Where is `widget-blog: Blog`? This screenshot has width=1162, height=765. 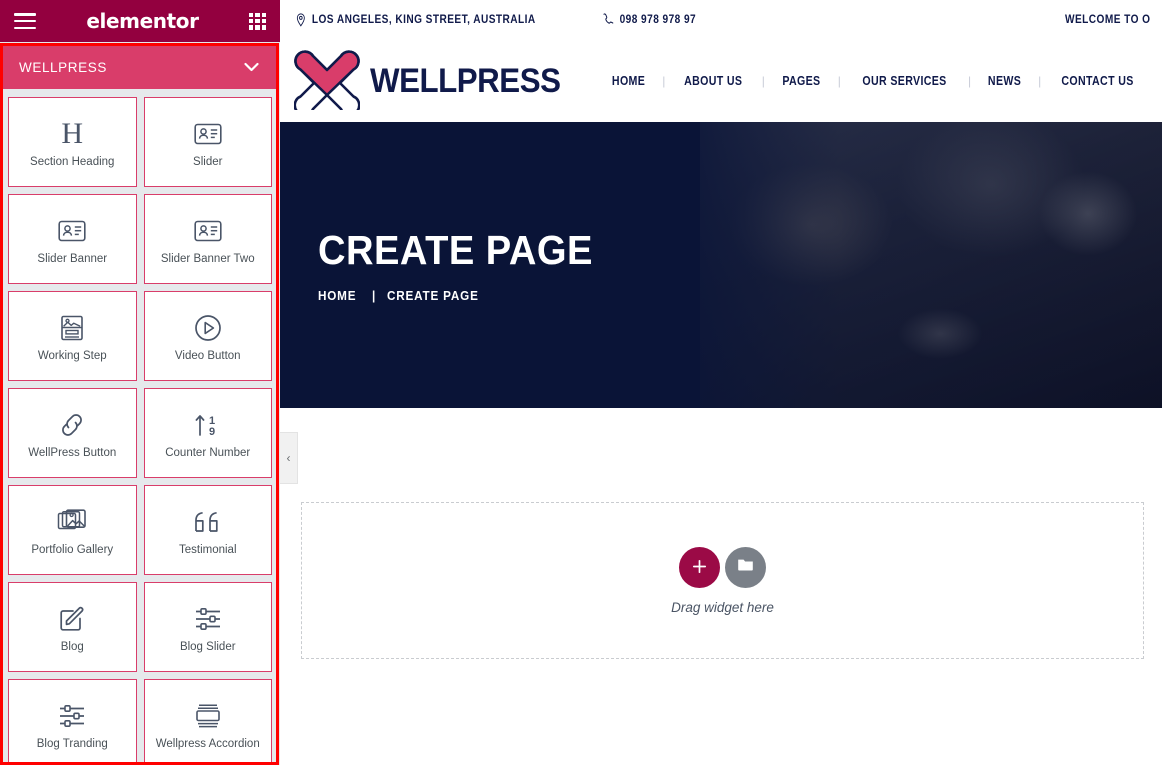
widget-blog: Blog is located at coordinates (72, 627).